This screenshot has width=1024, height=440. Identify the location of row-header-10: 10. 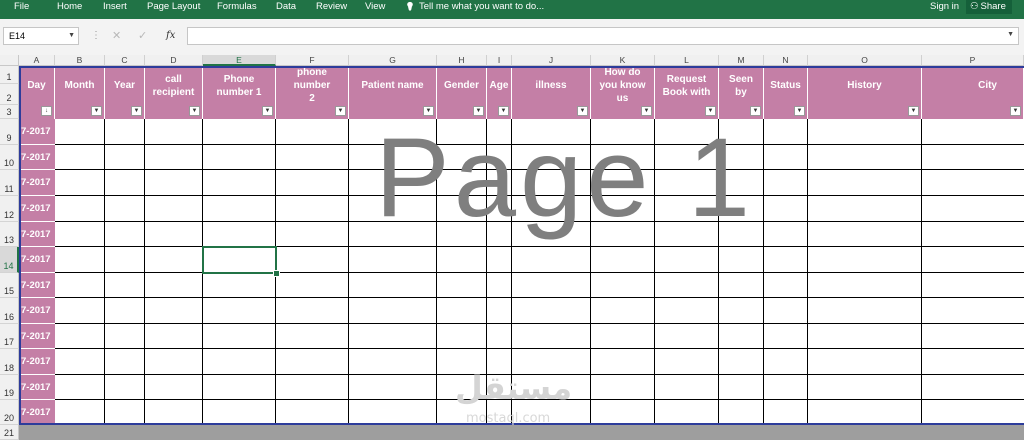
(9, 157).